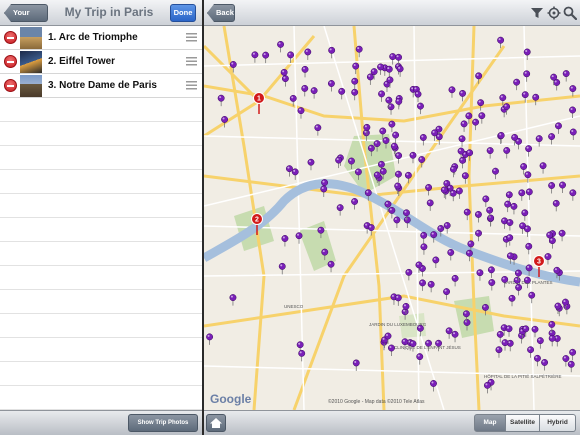 This screenshot has width=580, height=435. Describe the element at coordinates (570, 13) in the screenshot. I see `search-icon` at that location.